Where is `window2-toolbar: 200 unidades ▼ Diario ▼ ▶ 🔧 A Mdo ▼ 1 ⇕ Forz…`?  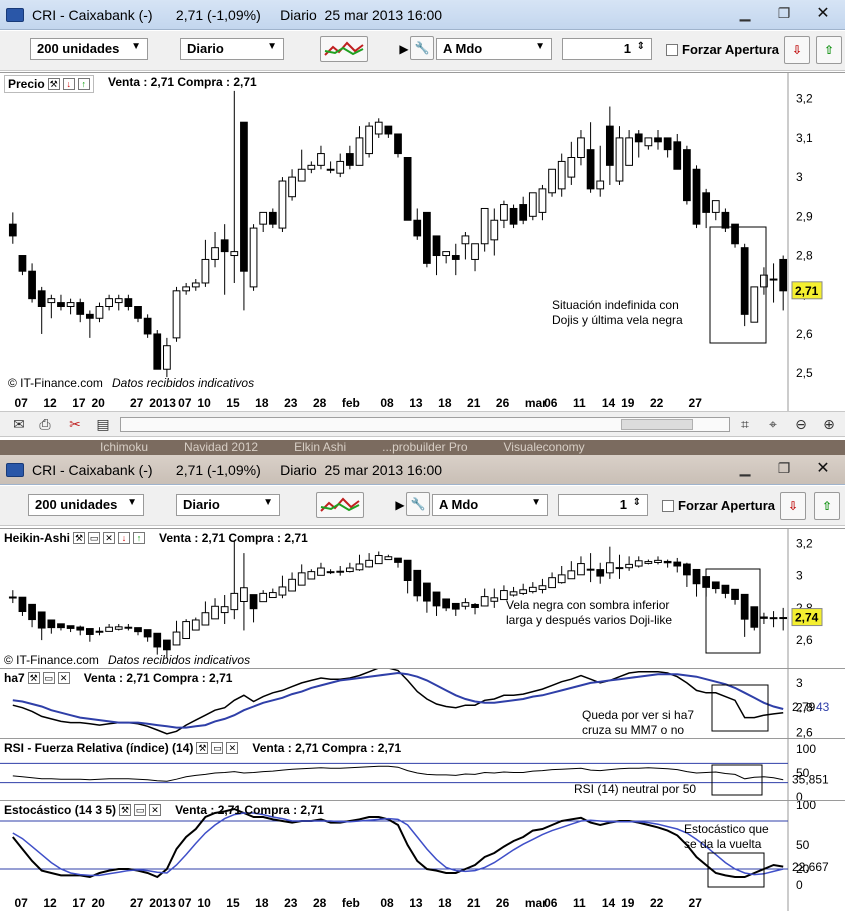
window2-toolbar: 200 unidades ▼ Diario ▼ ▶ 🔧 A Mdo ▼ 1 ⇕ Forz… is located at coordinates (422, 506).